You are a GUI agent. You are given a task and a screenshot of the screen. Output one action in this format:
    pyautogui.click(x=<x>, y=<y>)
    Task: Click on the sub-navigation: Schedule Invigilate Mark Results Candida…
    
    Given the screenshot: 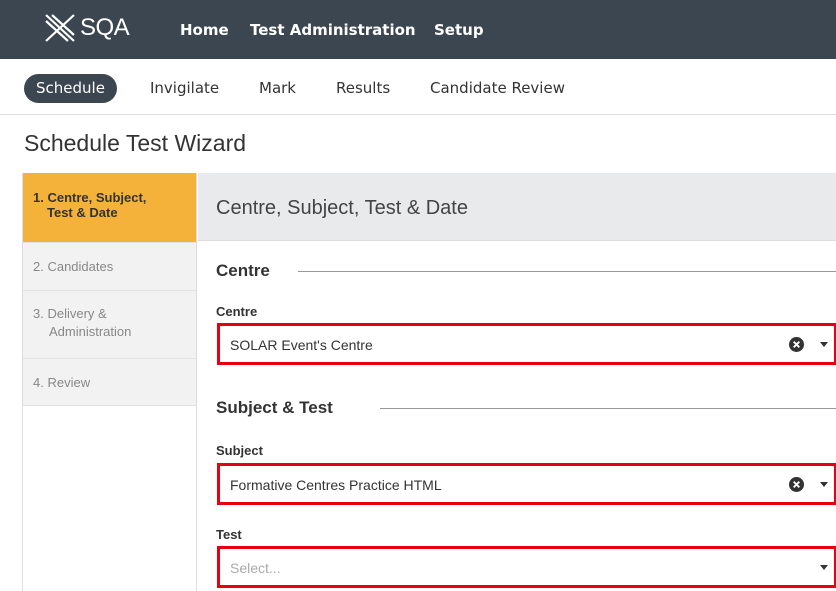 What is the action you would take?
    pyautogui.click(x=418, y=87)
    